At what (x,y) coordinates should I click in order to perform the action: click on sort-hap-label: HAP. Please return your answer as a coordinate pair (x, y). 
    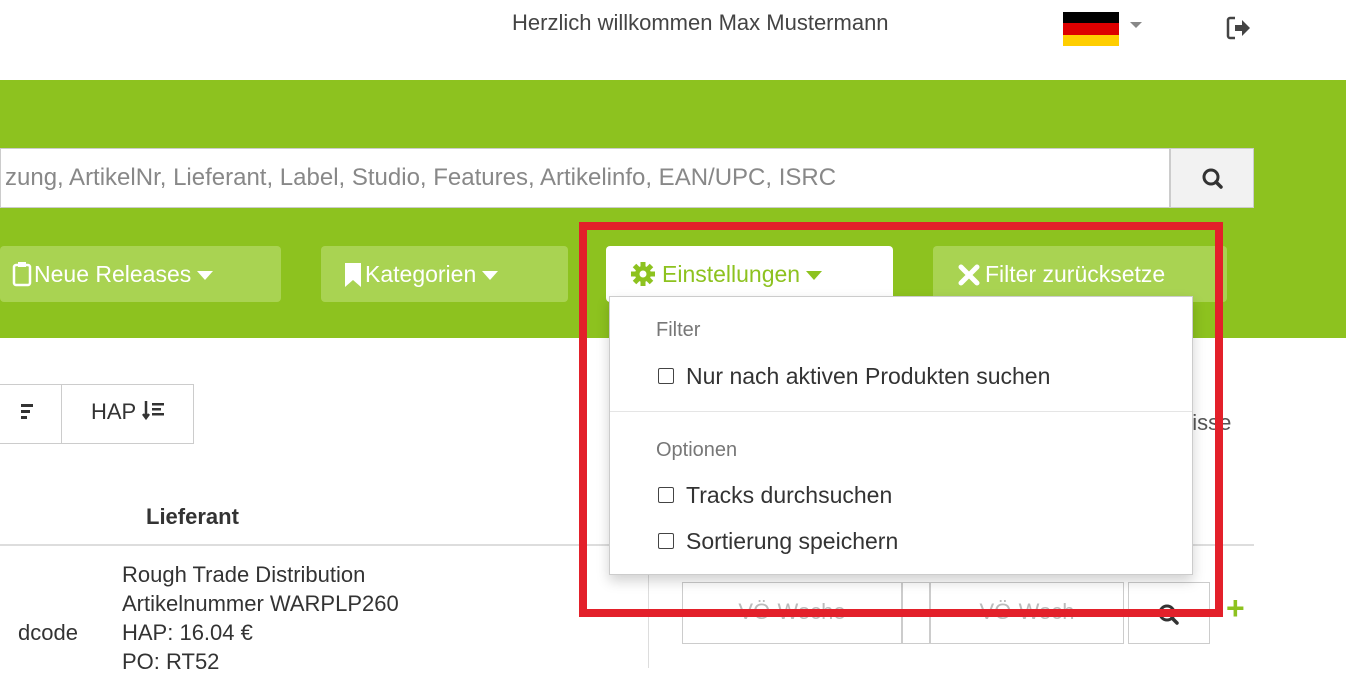
    Looking at the image, I should click on (113, 411).